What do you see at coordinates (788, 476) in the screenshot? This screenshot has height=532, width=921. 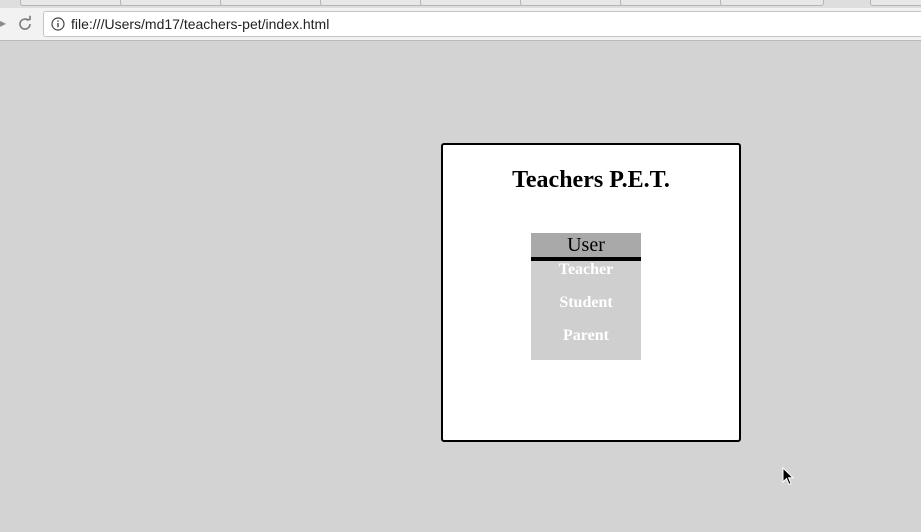 I see `mouse-pointer-icon` at bounding box center [788, 476].